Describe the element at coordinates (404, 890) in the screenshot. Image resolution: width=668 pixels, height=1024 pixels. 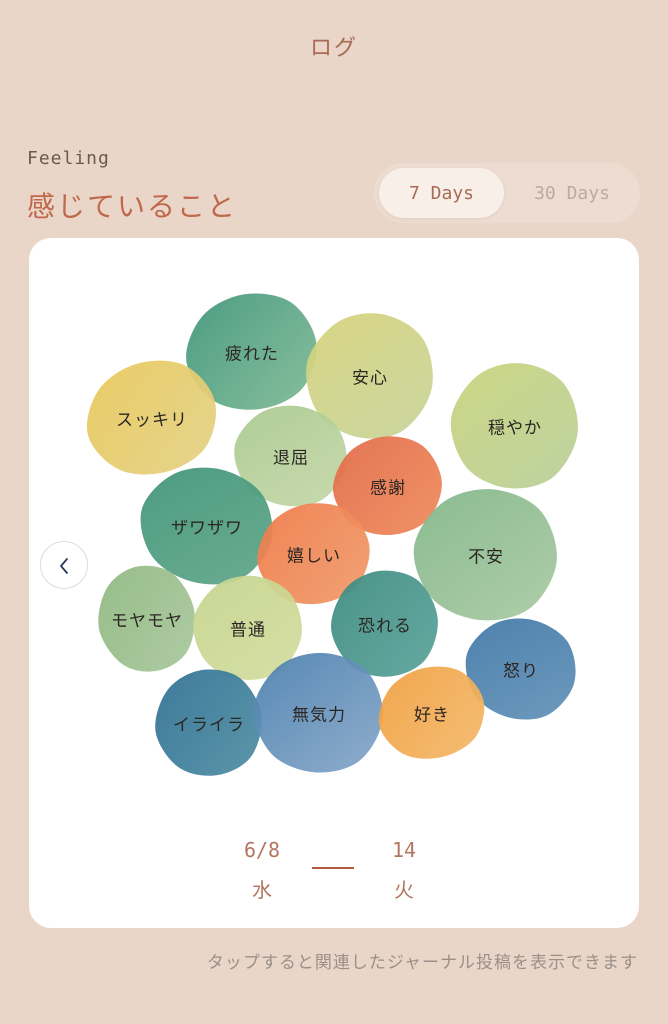
I see `range-end-weekday: 火` at that location.